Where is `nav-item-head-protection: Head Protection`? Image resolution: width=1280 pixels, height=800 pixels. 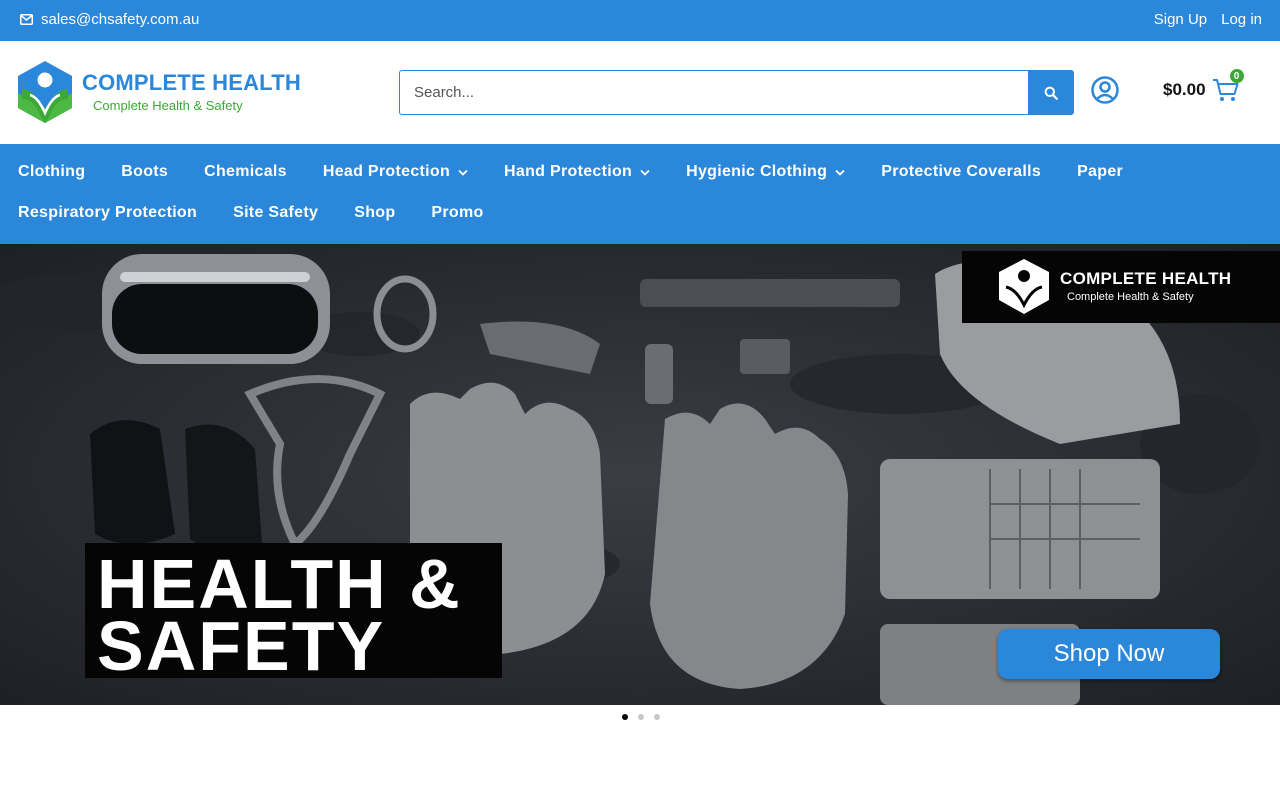 nav-item-head-protection: Head Protection is located at coordinates (395, 172).